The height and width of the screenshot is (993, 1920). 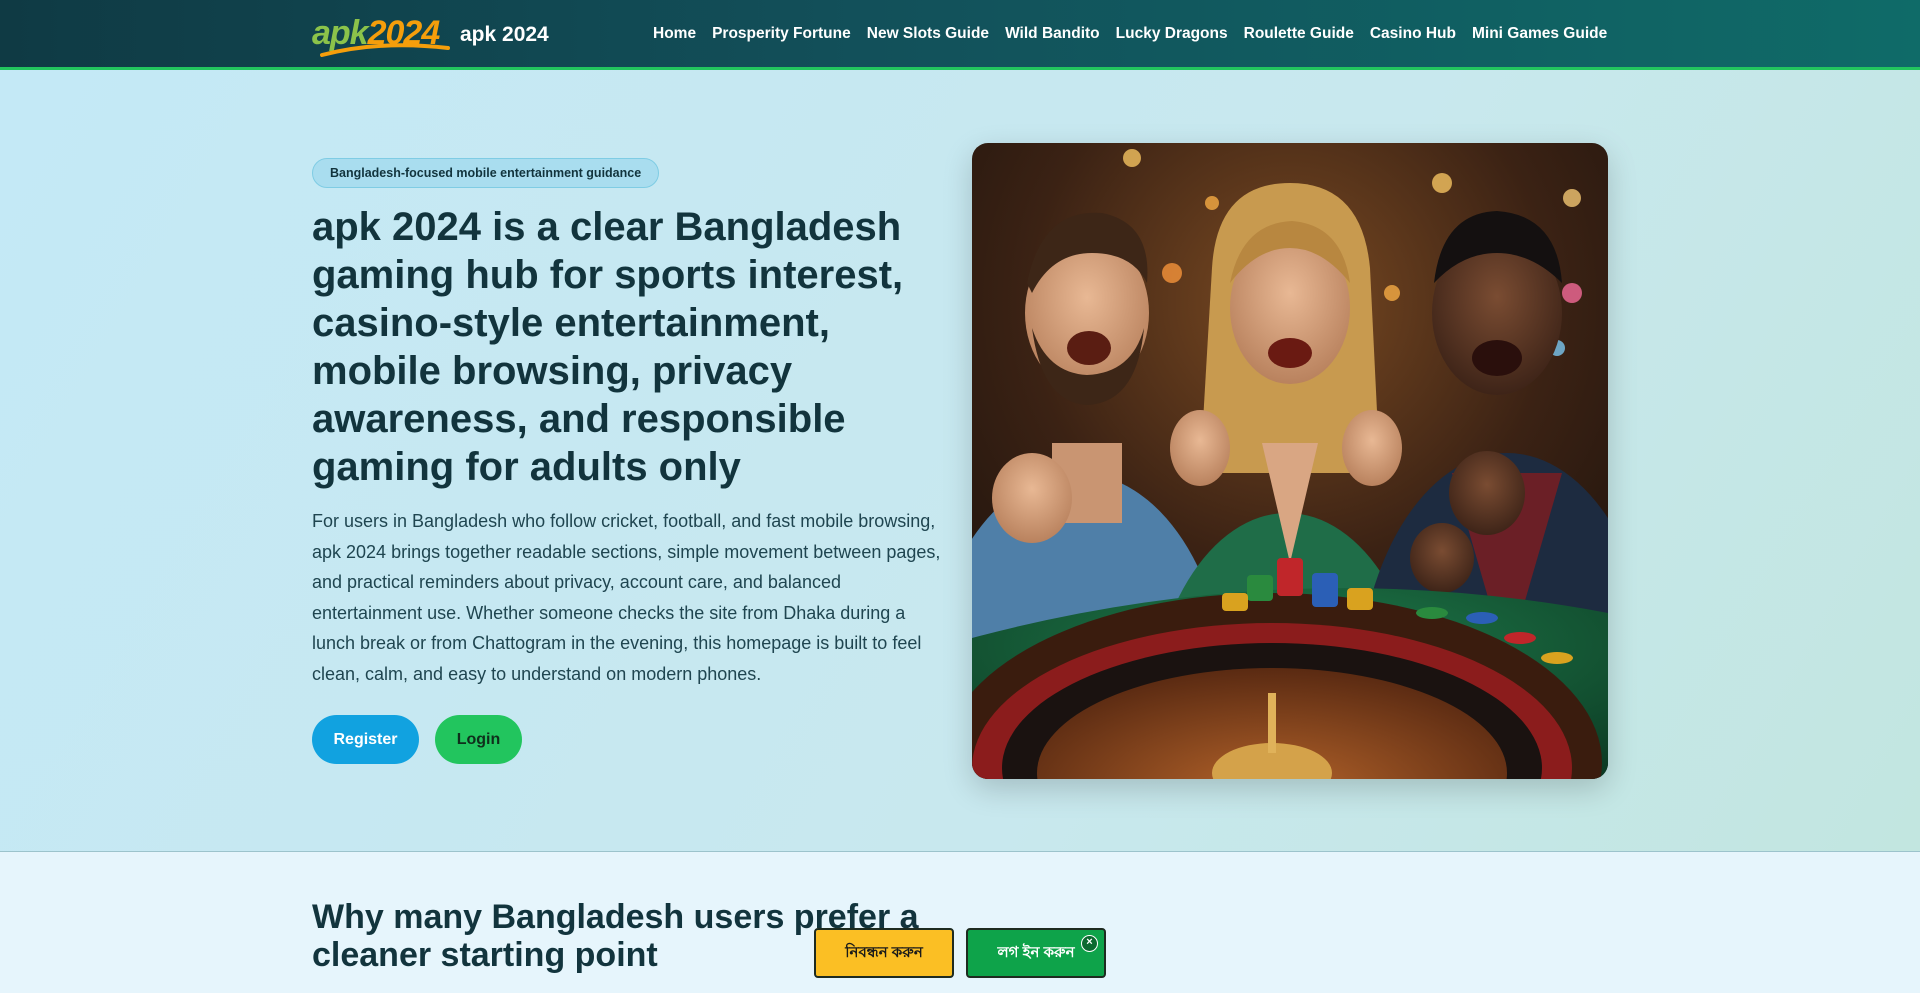 I want to click on sticky-register-button: নিবন্ধন করুন, so click(x=884, y=953).